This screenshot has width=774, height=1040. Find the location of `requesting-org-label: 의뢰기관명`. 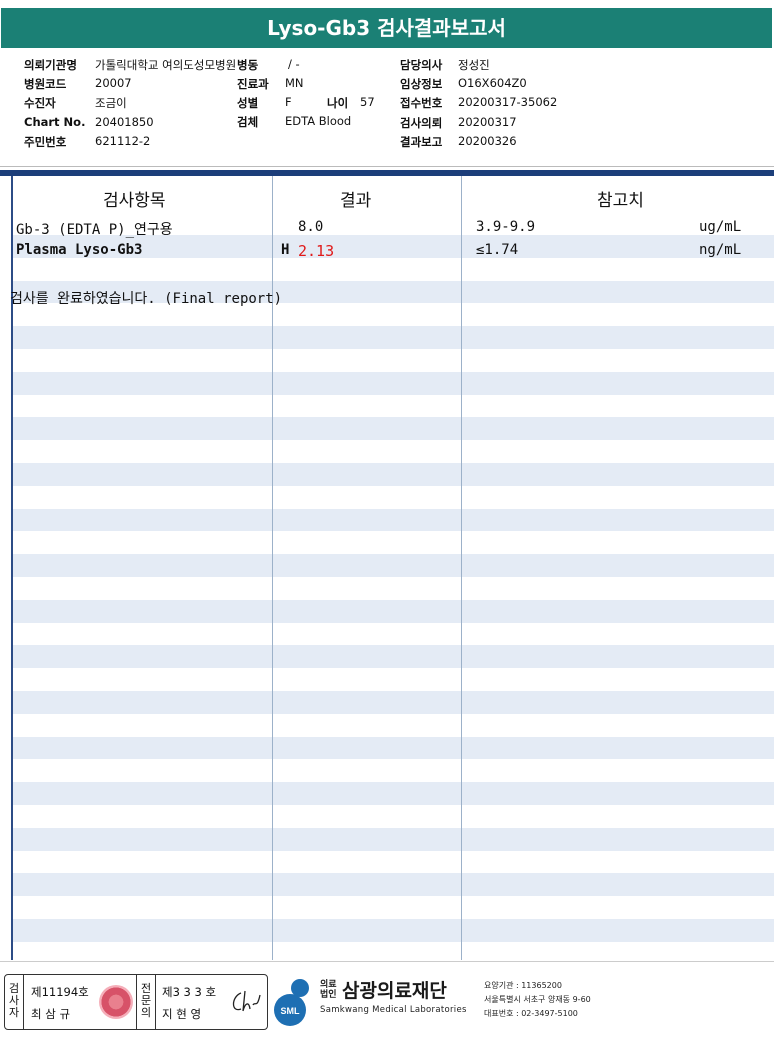

requesting-org-label: 의뢰기관명 is located at coordinates (50, 65).